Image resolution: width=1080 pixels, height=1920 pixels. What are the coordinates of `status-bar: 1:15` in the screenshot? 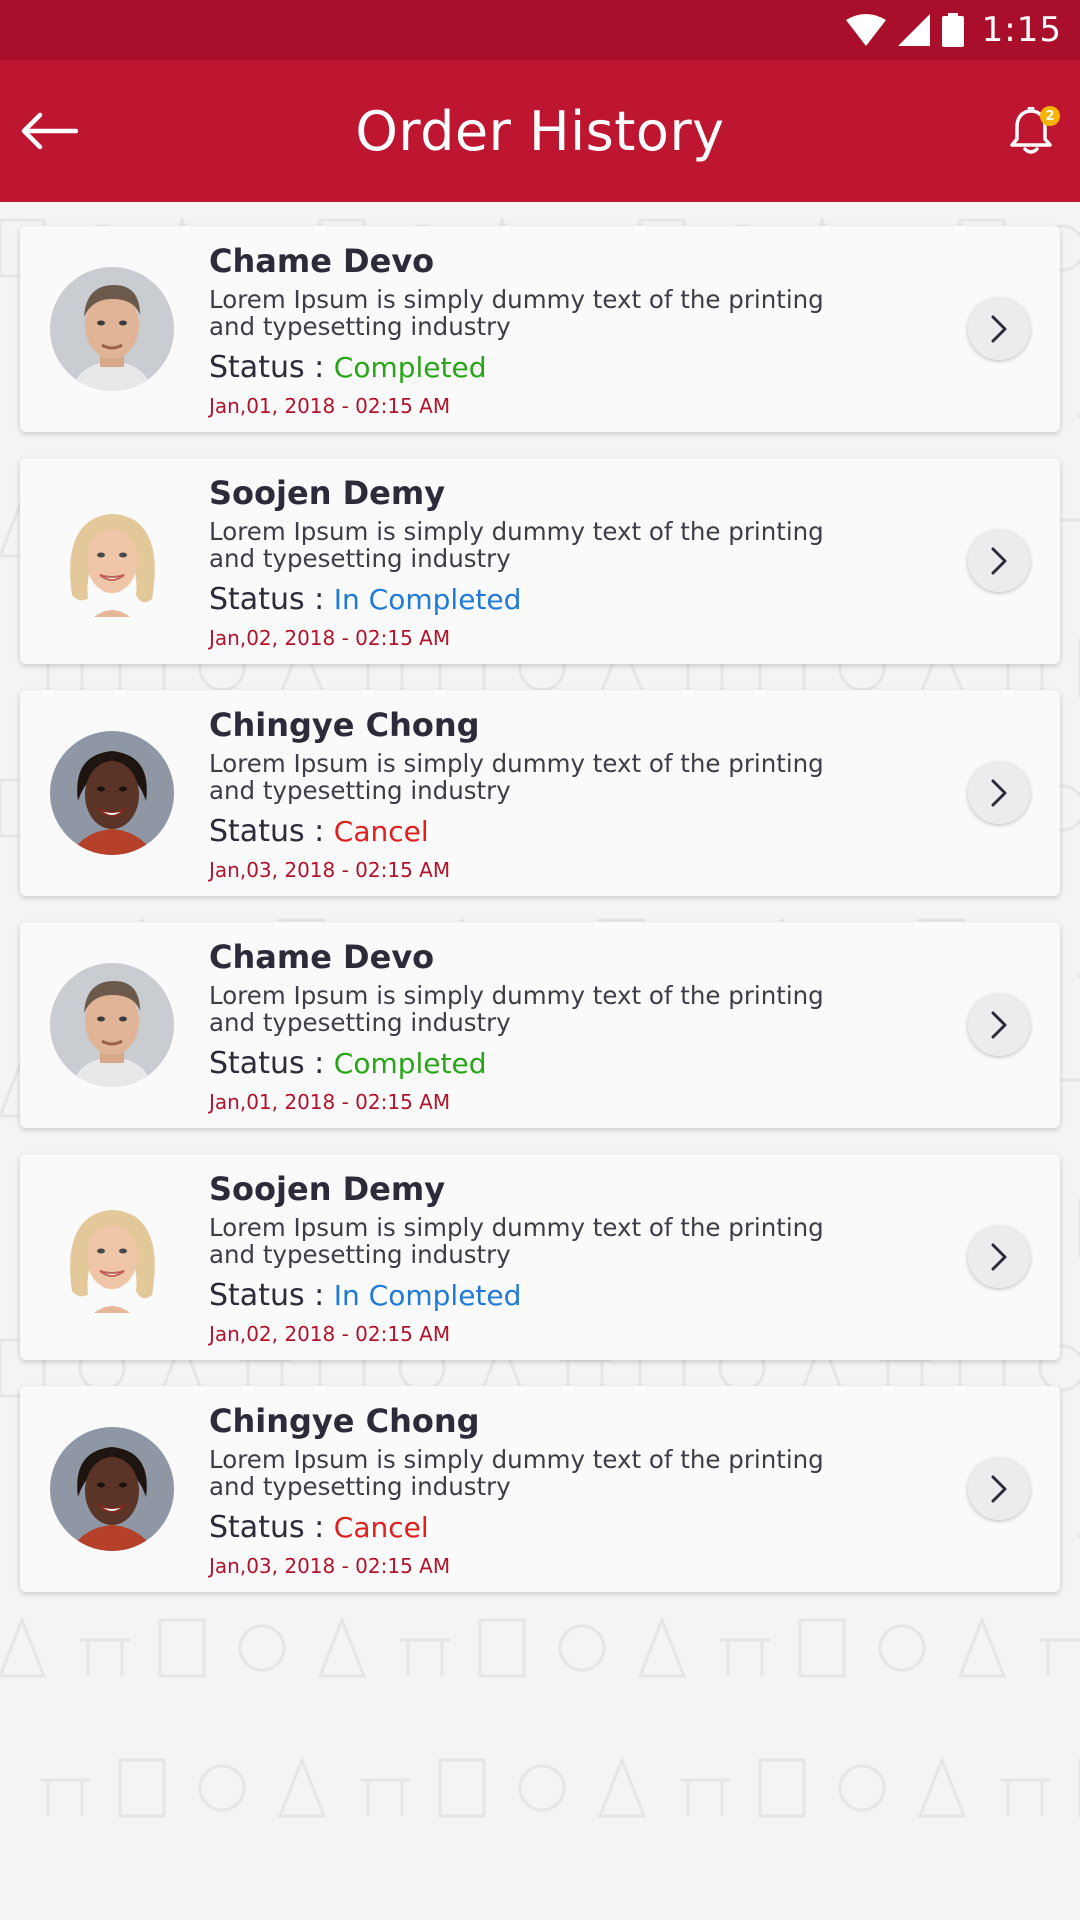 It's located at (540, 30).